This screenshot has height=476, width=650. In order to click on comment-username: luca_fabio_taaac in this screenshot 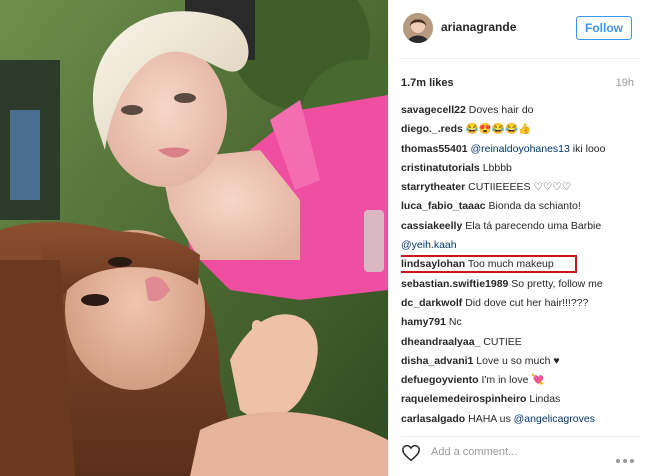, I will do `click(443, 206)`.